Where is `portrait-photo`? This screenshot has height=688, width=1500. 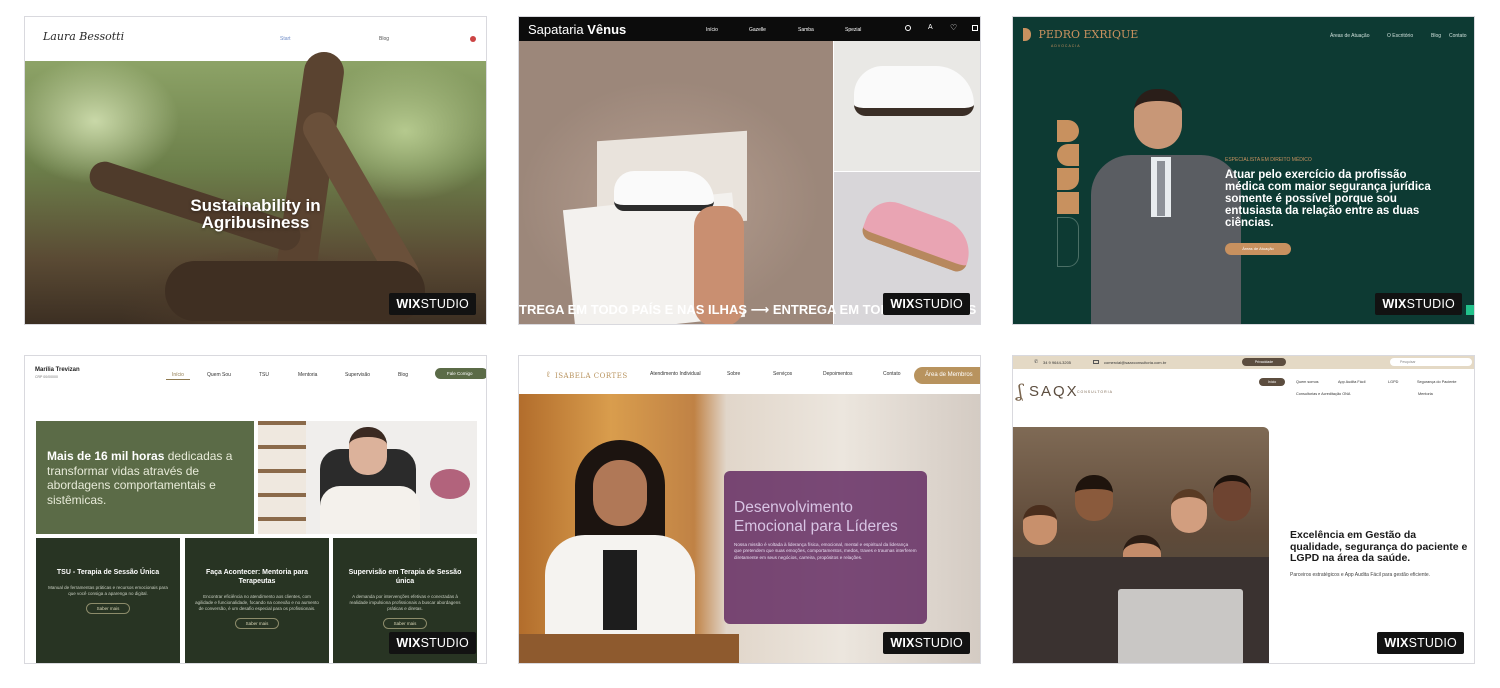 portrait-photo is located at coordinates (367, 477).